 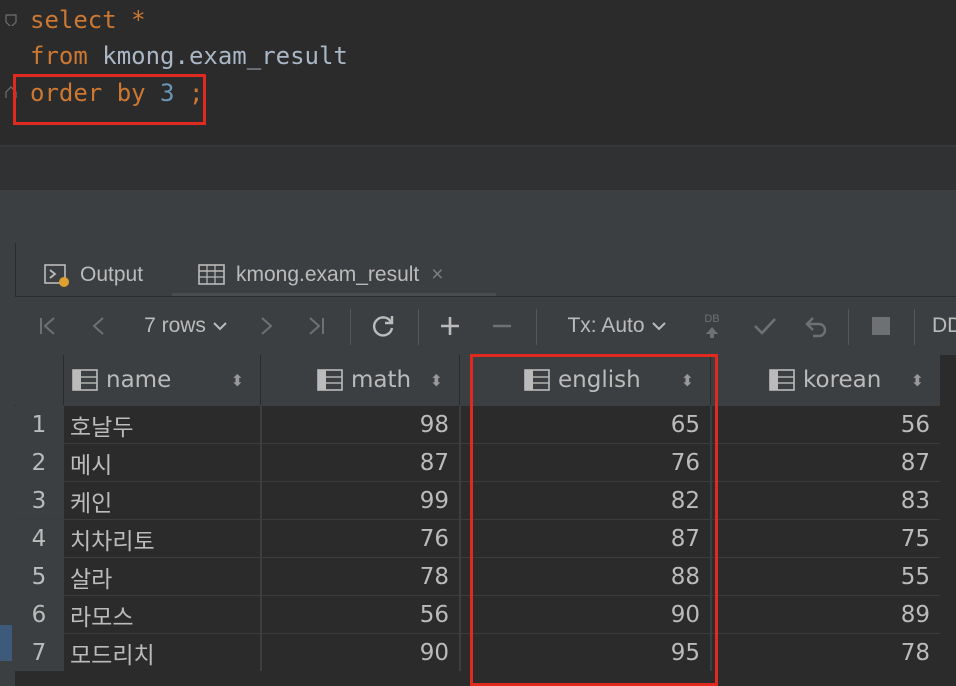 I want to click on gutter-marker, so click(x=6, y=643).